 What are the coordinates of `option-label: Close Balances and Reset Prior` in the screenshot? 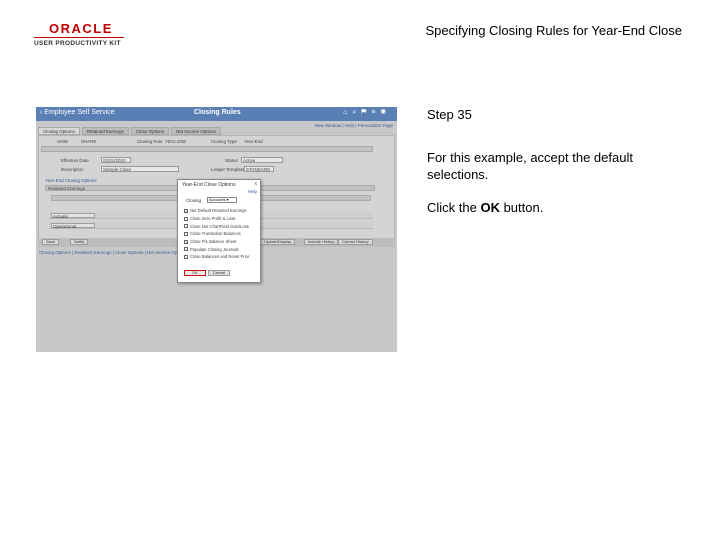 It's located at (220, 257).